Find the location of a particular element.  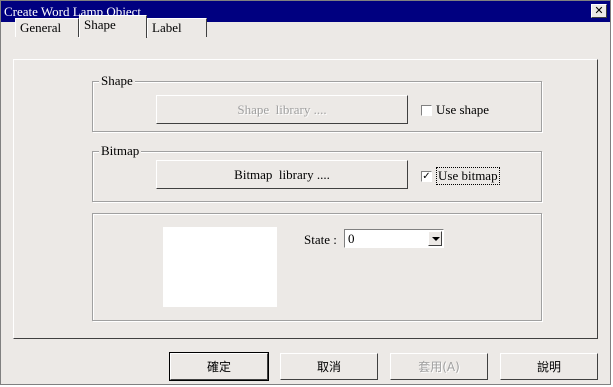

apply-button: 套用(A) is located at coordinates (439, 366).